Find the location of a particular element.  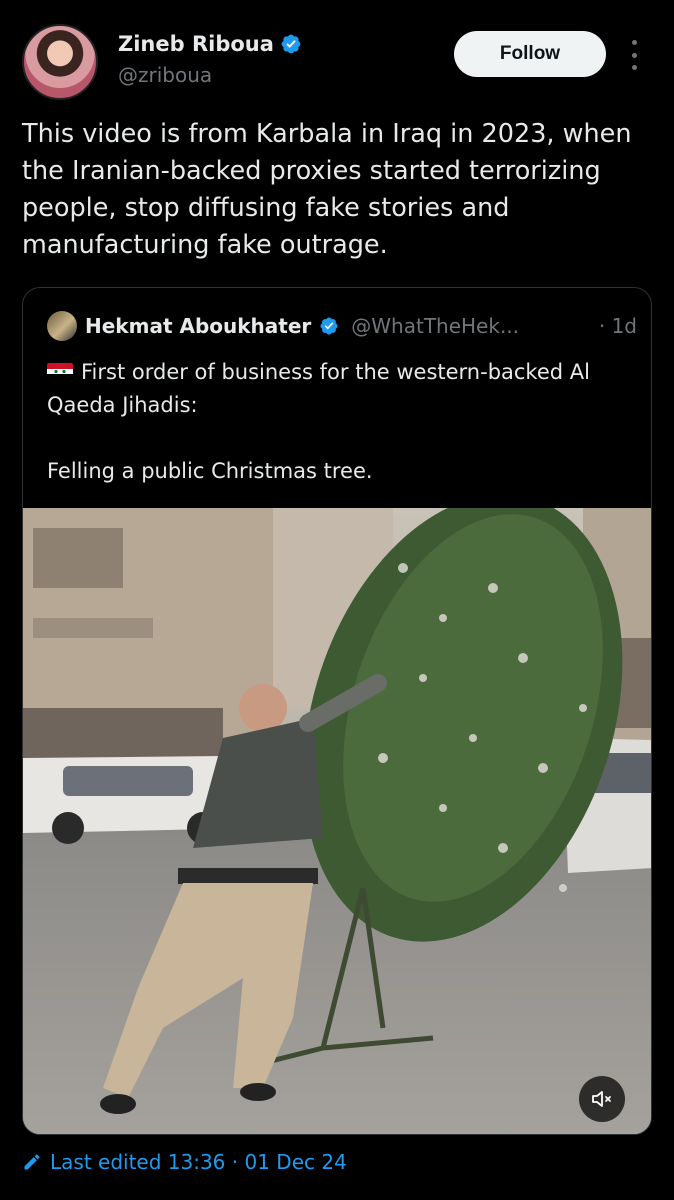

quoted-avatar is located at coordinates (62, 326).